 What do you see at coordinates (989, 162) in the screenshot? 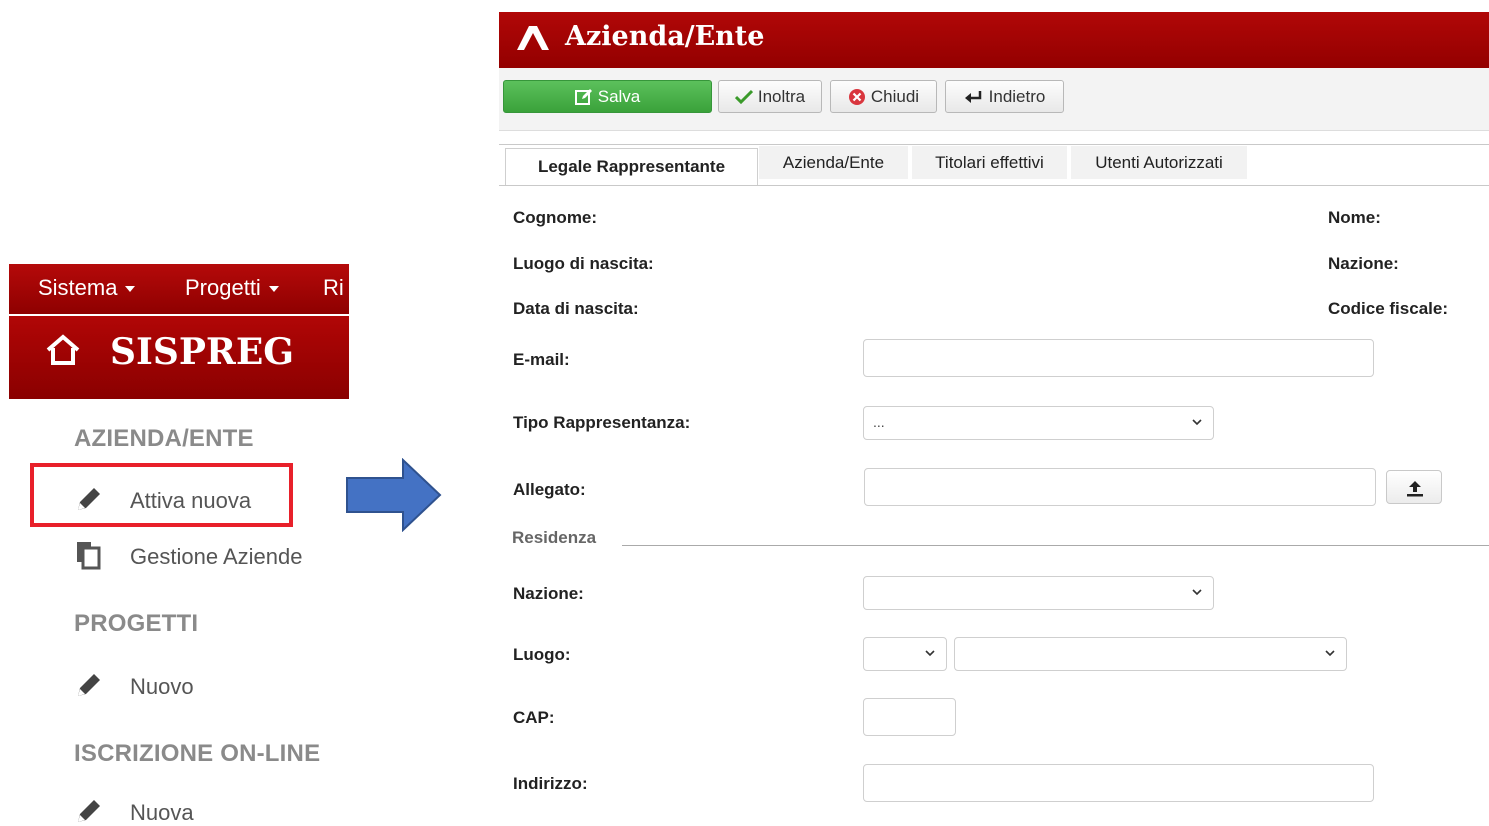
I see `tab-titolari-effettivi: Titolari effettivi` at bounding box center [989, 162].